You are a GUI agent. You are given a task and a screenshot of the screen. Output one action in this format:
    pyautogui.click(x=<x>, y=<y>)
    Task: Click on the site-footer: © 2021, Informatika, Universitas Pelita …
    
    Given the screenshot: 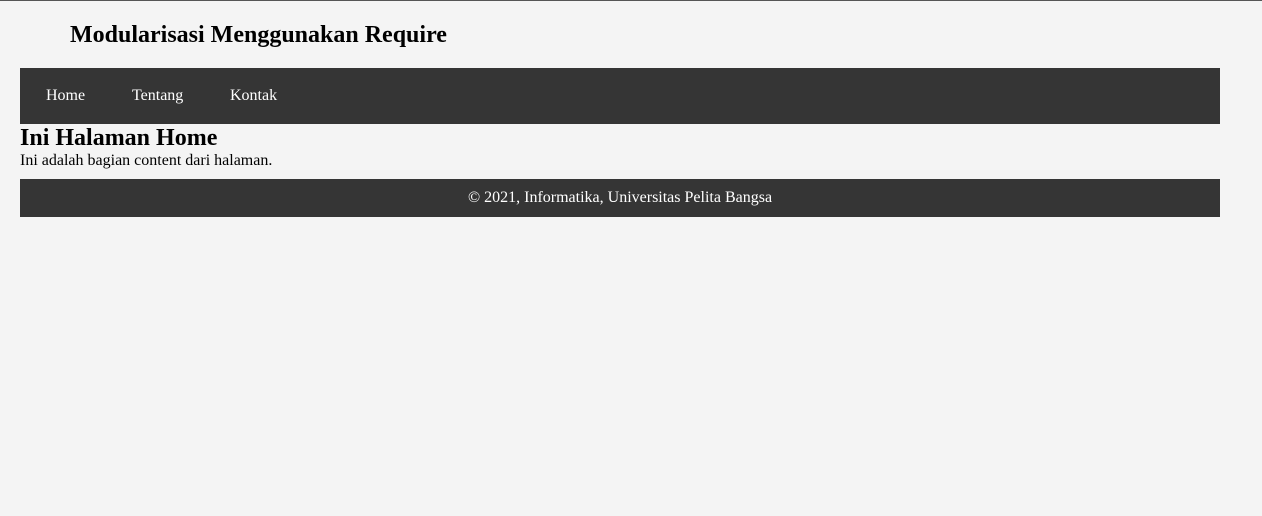 What is the action you would take?
    pyautogui.click(x=620, y=198)
    